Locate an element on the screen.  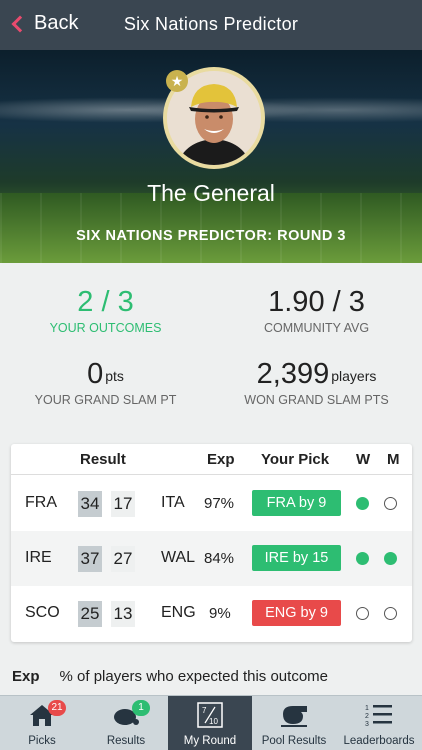
table-row: IRE 37 27 WAL 84% IRE by 15 is located at coordinates (211, 558).